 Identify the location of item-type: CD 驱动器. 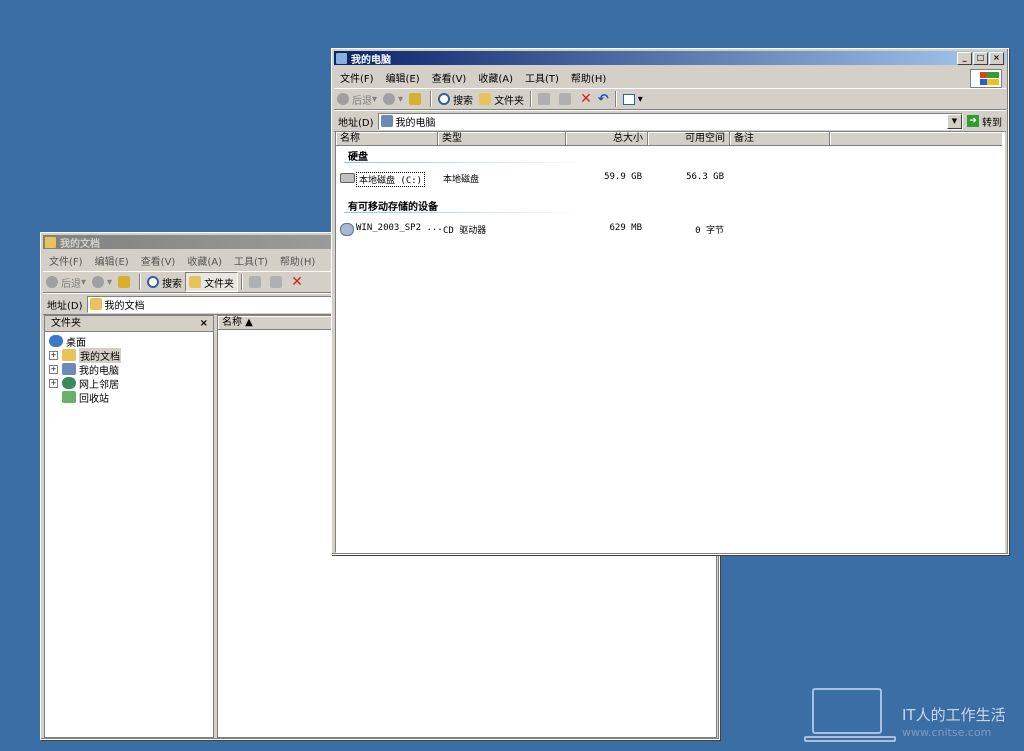
(465, 231).